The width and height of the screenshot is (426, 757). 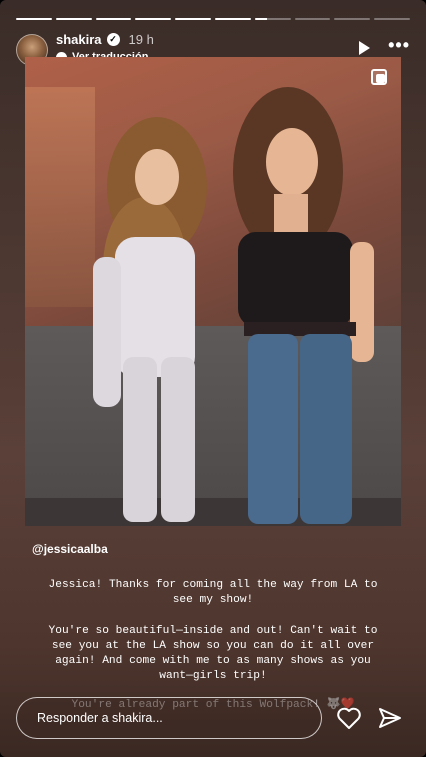 I want to click on verified-badge-icon: ✓, so click(x=113, y=39).